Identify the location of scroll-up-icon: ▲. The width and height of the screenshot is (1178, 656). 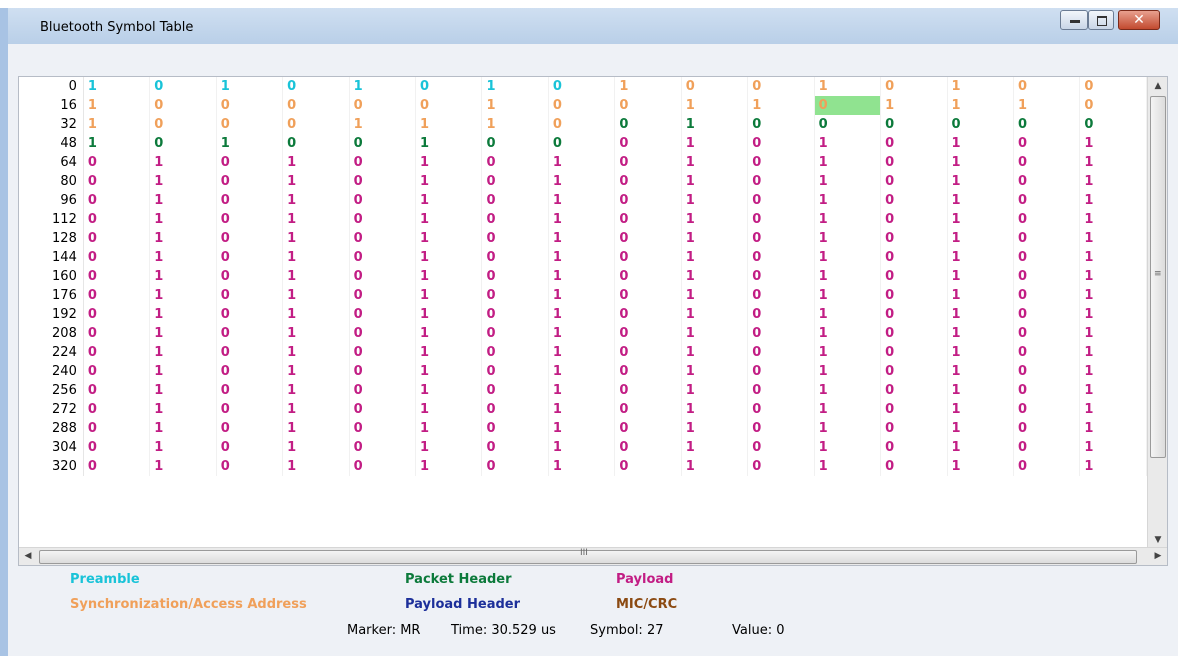
(1158, 86).